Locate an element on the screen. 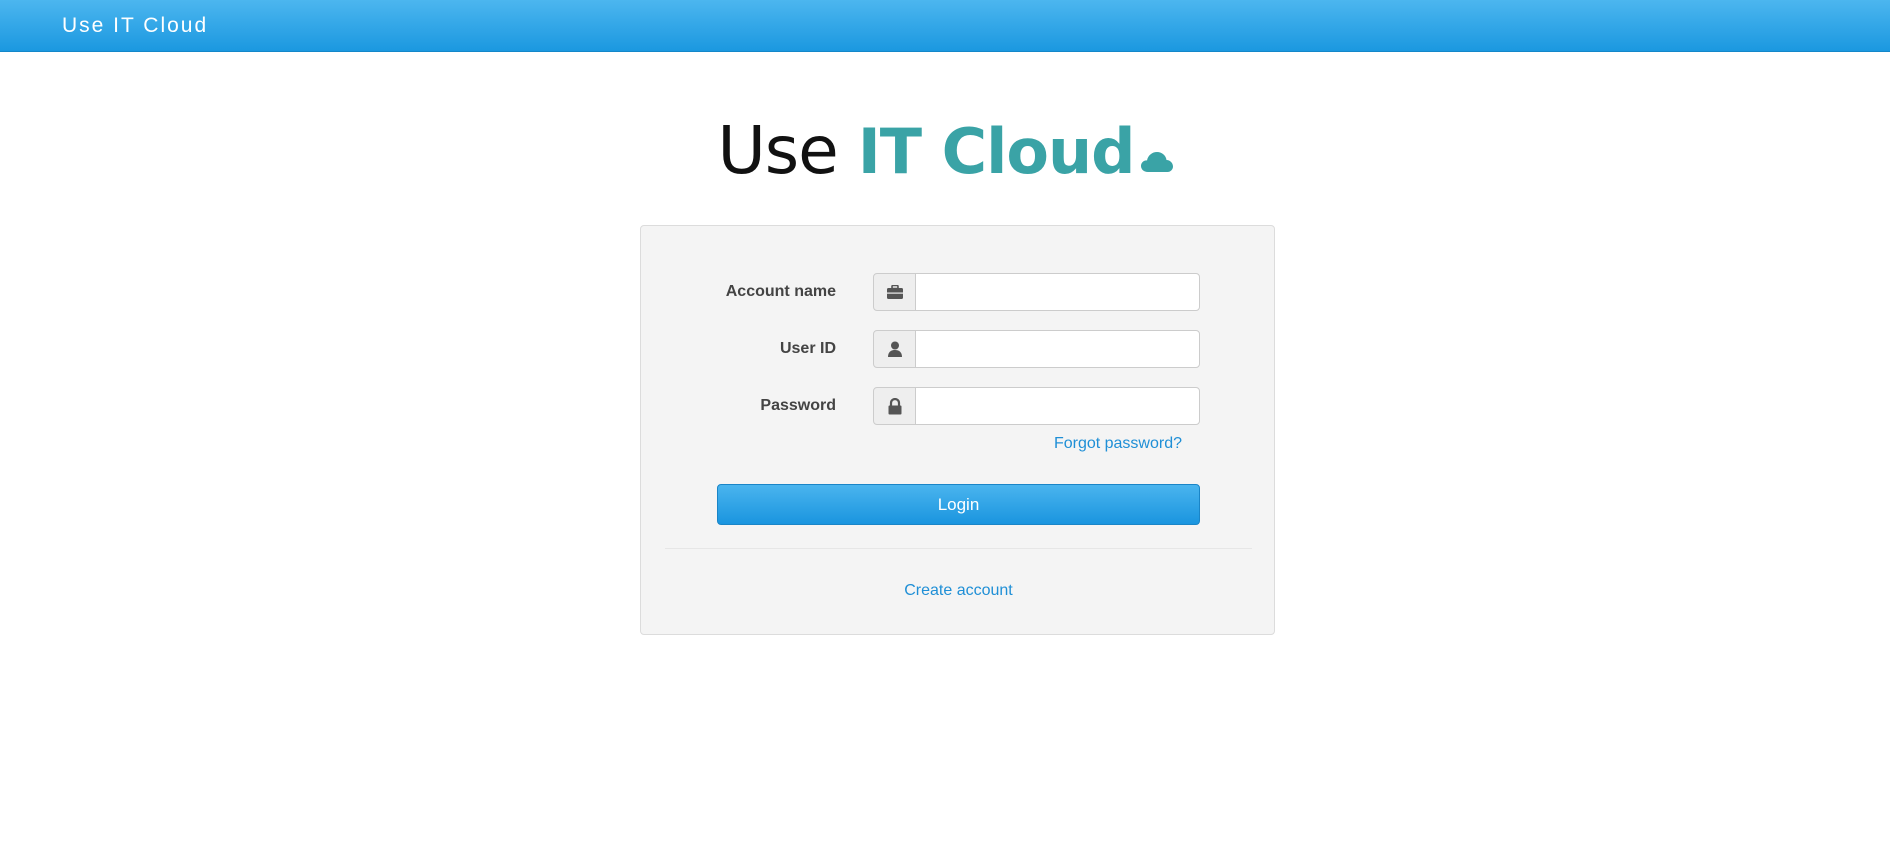  account-name-row: Account name is located at coordinates (958, 292).